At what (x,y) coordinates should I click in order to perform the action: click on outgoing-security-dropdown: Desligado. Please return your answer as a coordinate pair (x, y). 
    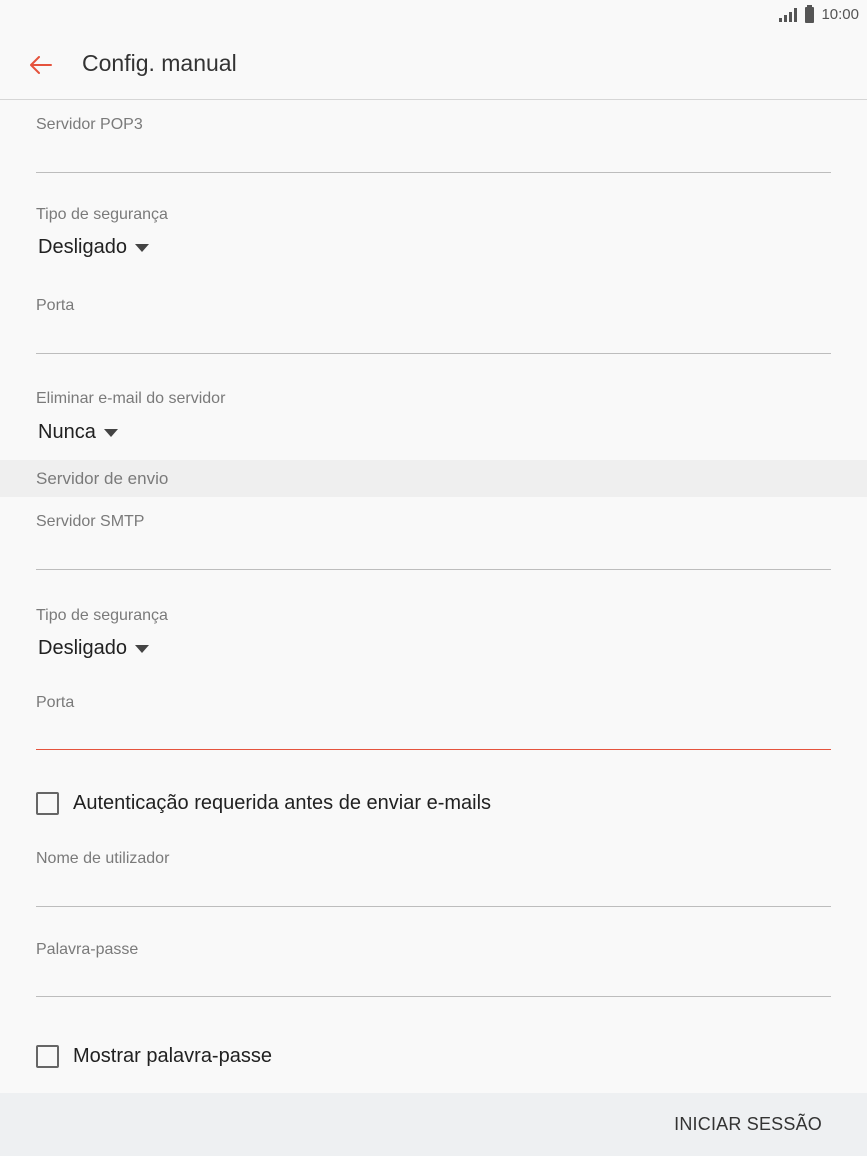
    Looking at the image, I should click on (93, 648).